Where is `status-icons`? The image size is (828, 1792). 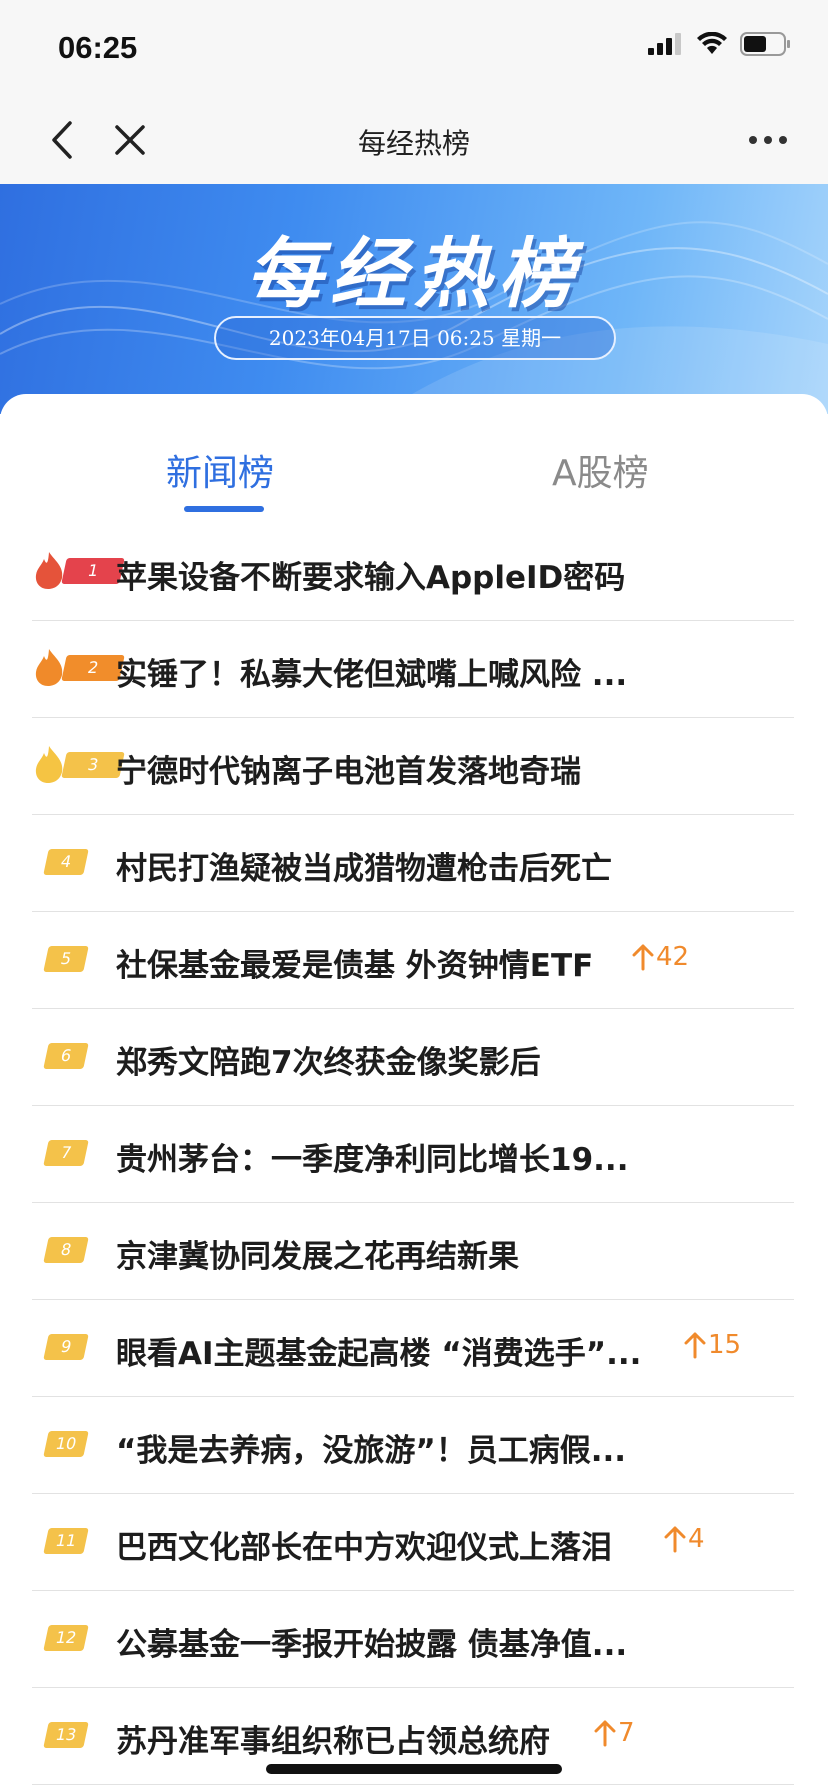
status-icons is located at coordinates (720, 44).